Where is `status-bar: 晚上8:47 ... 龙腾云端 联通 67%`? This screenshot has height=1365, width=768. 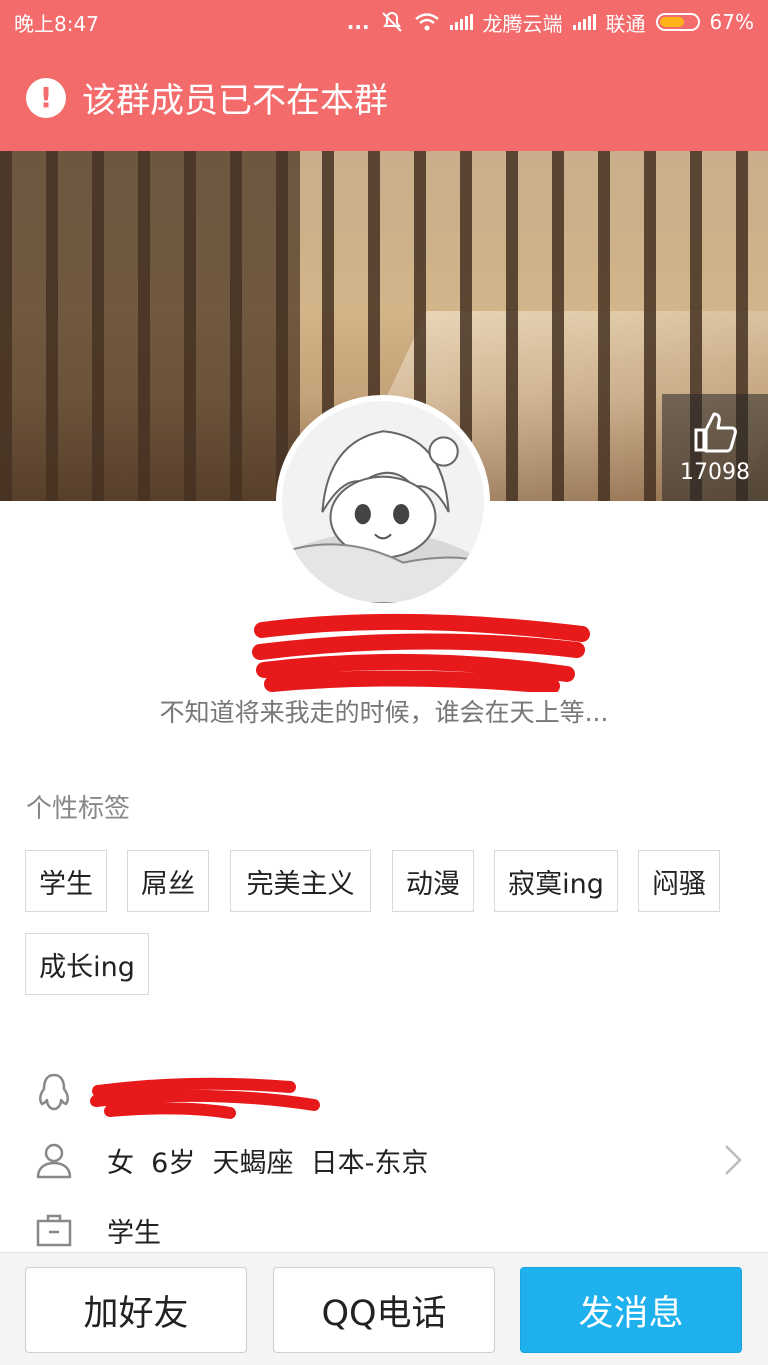
status-bar: 晚上8:47 ... 龙腾云端 联通 67% is located at coordinates (384, 22).